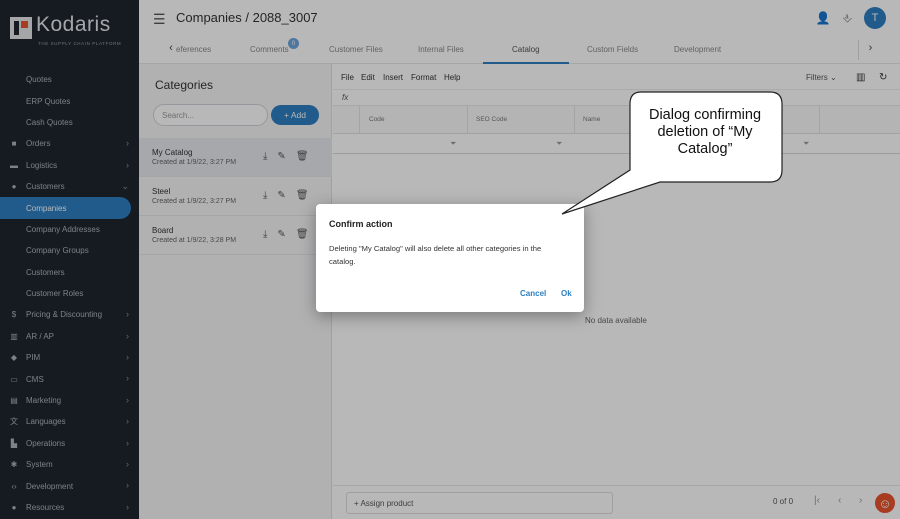 This screenshot has height=519, width=900. I want to click on callout-bubble, so click(672, 153).